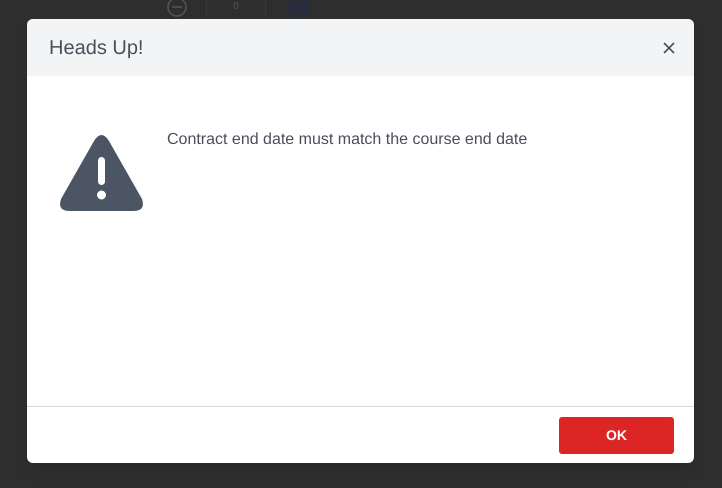 The width and height of the screenshot is (722, 488). I want to click on close-button, so click(669, 47).